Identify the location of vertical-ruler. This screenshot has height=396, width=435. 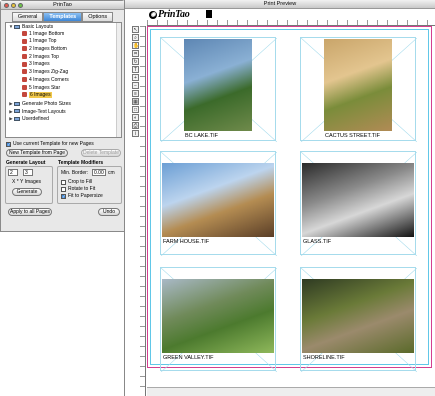
(143, 211).